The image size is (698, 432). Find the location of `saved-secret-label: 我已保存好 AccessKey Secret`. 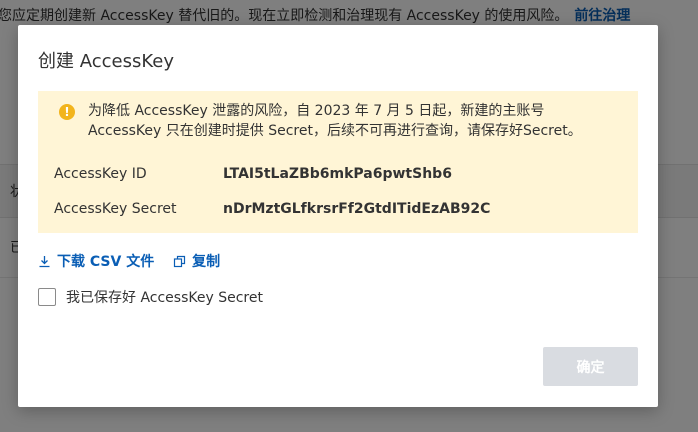

saved-secret-label: 我已保存好 AccessKey Secret is located at coordinates (164, 298).